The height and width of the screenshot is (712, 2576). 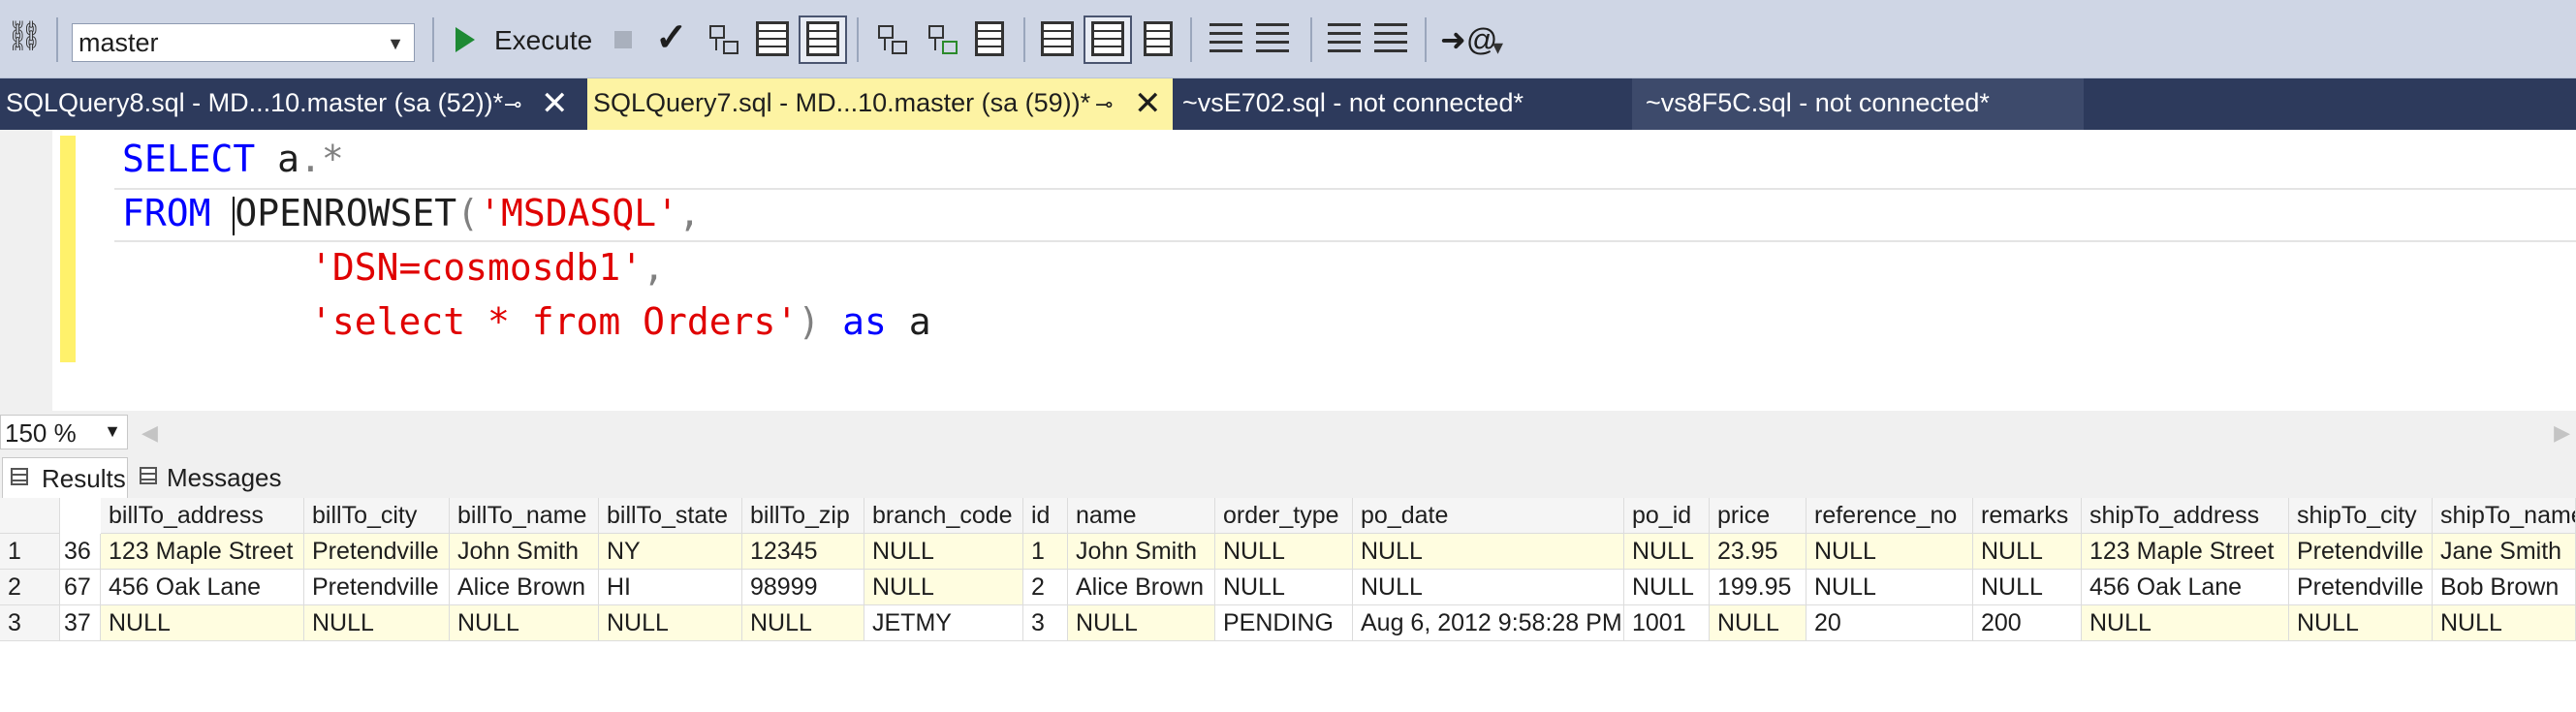 What do you see at coordinates (1344, 37) in the screenshot?
I see `decrease-indent-icon` at bounding box center [1344, 37].